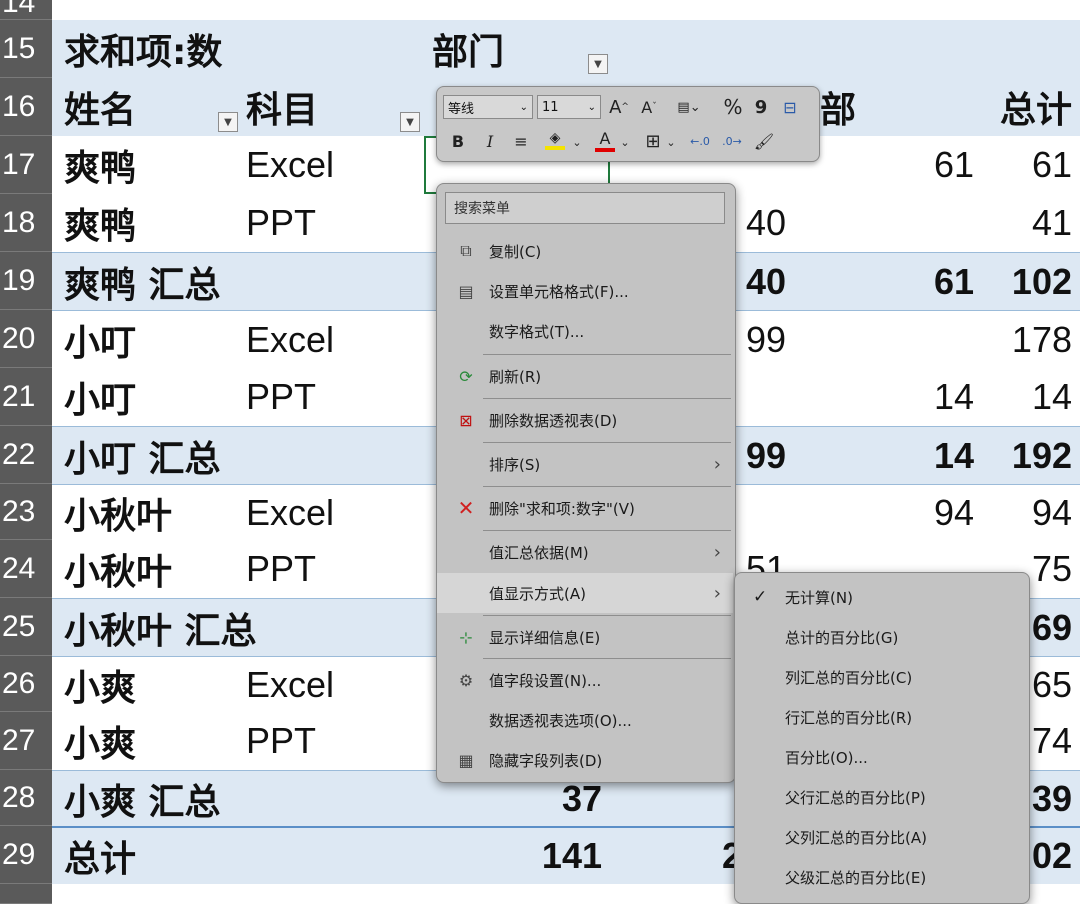  I want to click on row-header-14: 14, so click(26, 10).